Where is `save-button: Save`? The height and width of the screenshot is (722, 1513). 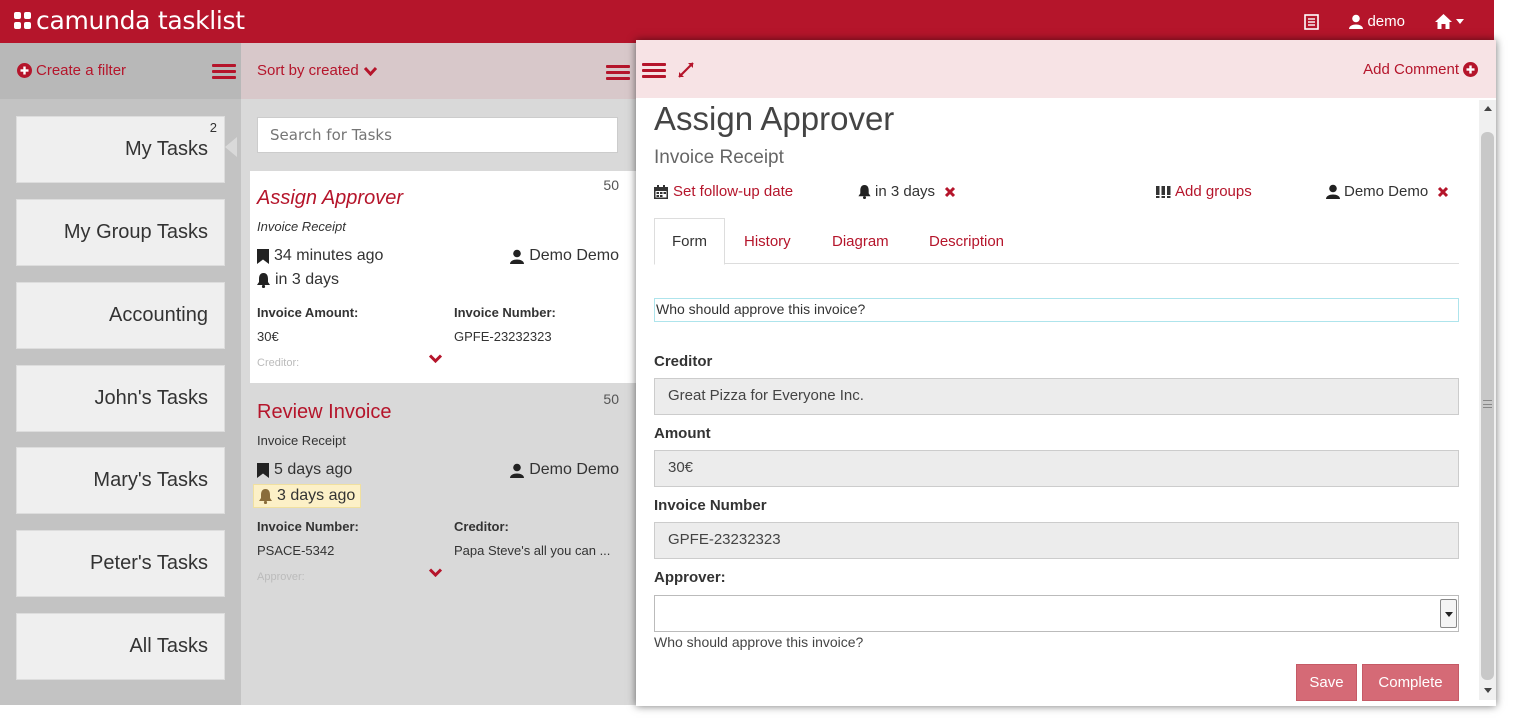 save-button: Save is located at coordinates (1326, 682).